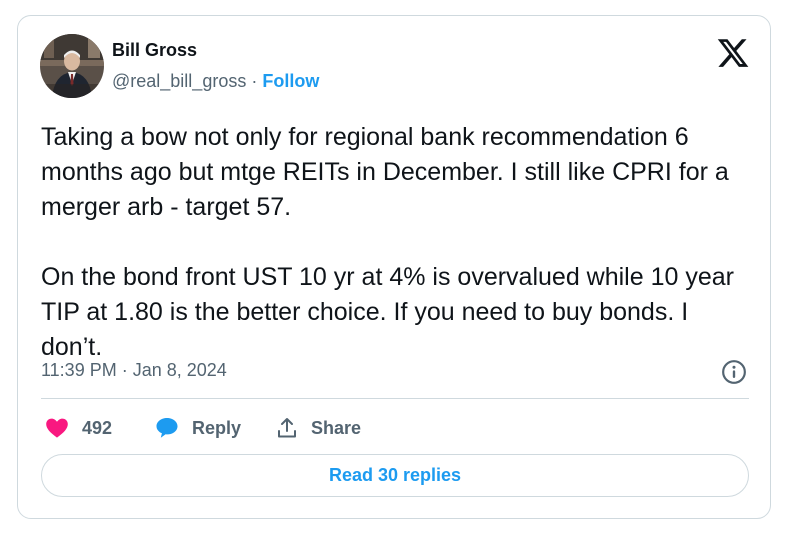 The width and height of the screenshot is (790, 537). I want to click on avatar-image, so click(72, 66).